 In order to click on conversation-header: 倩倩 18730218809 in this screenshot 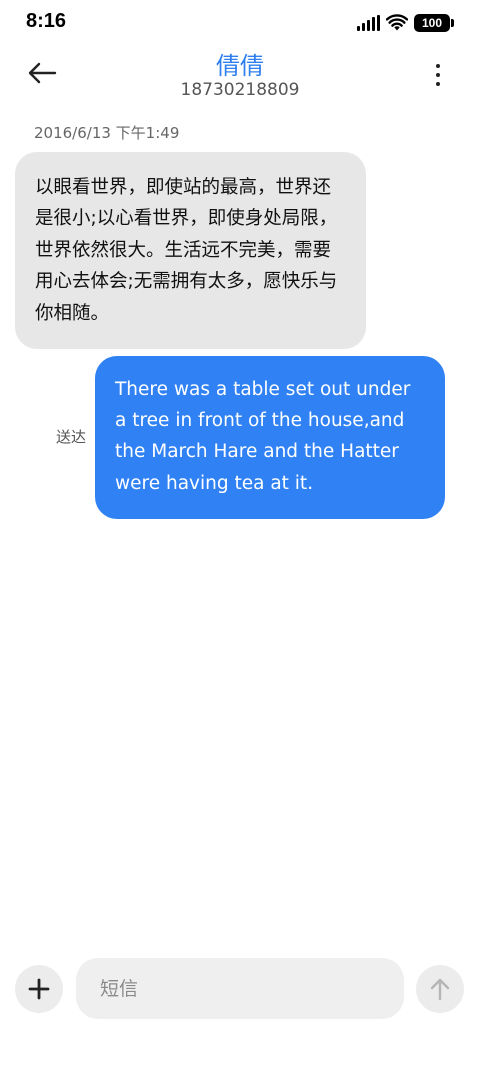, I will do `click(240, 76)`.